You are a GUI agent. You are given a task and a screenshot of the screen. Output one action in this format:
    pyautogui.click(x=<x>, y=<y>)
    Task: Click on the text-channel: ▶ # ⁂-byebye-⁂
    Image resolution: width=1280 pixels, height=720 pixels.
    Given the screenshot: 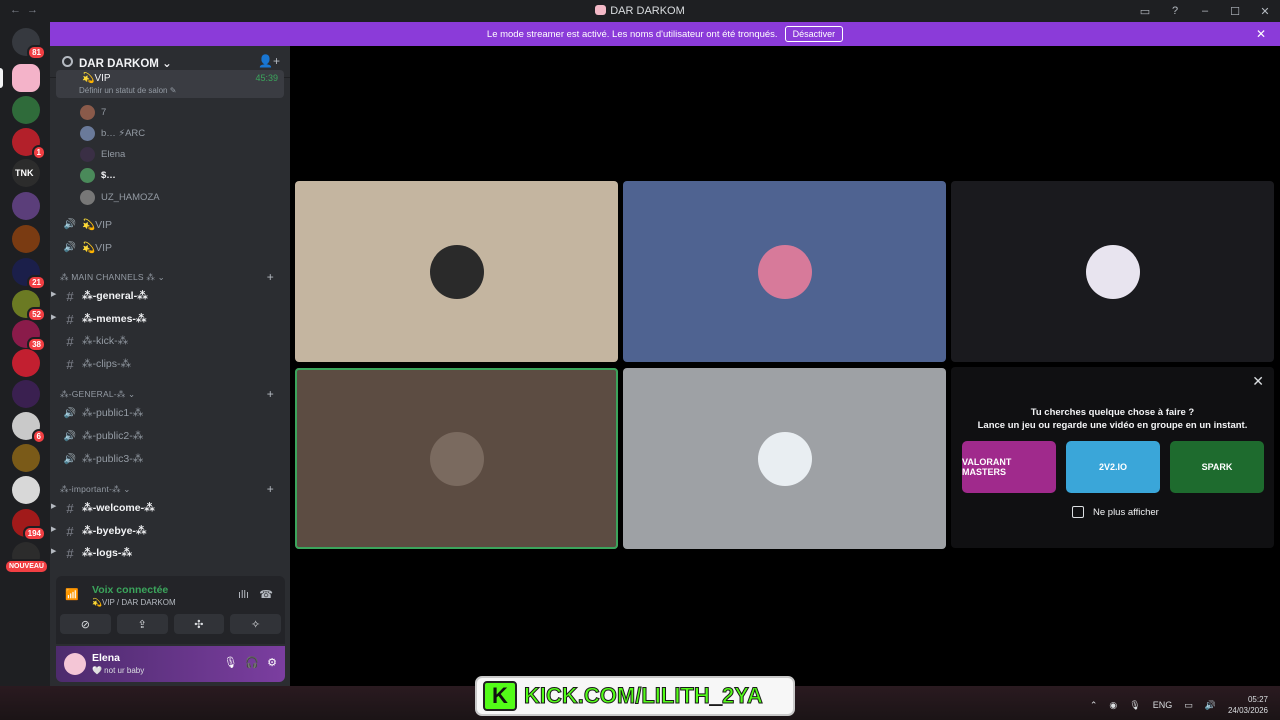 What is the action you would take?
    pyautogui.click(x=166, y=531)
    